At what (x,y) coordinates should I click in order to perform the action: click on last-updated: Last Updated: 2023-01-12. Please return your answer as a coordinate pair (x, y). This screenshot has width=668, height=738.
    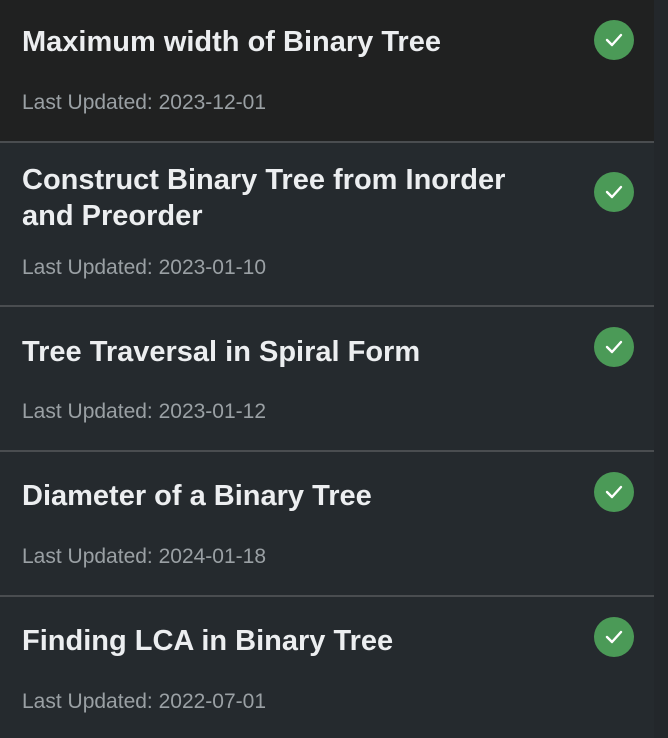
    Looking at the image, I should click on (144, 411).